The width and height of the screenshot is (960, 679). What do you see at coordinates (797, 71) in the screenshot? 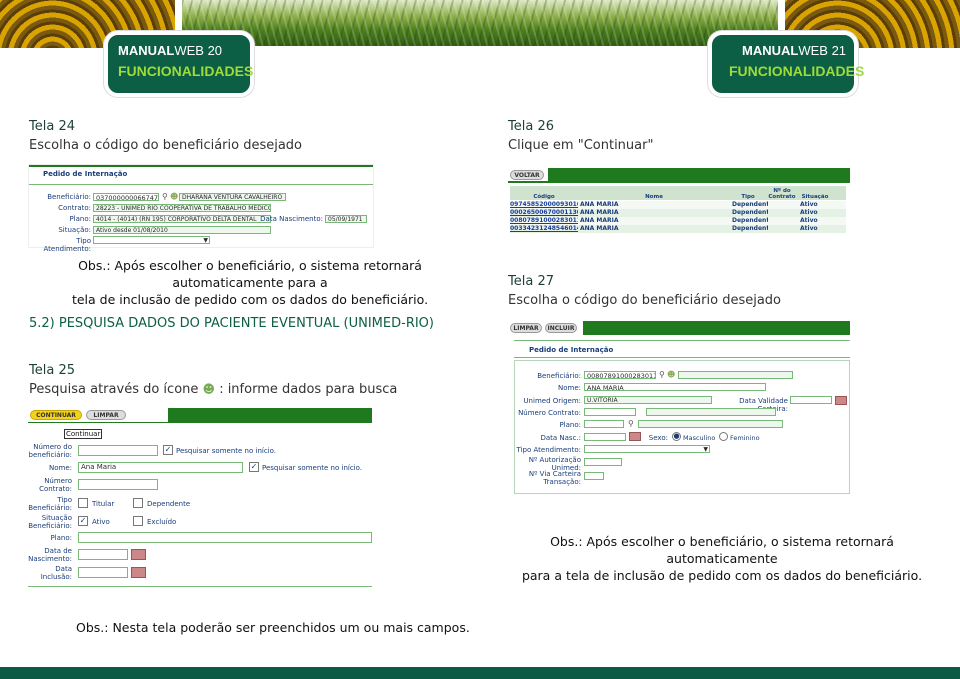
I see `section-label: FUNCIONALIDADES` at bounding box center [797, 71].